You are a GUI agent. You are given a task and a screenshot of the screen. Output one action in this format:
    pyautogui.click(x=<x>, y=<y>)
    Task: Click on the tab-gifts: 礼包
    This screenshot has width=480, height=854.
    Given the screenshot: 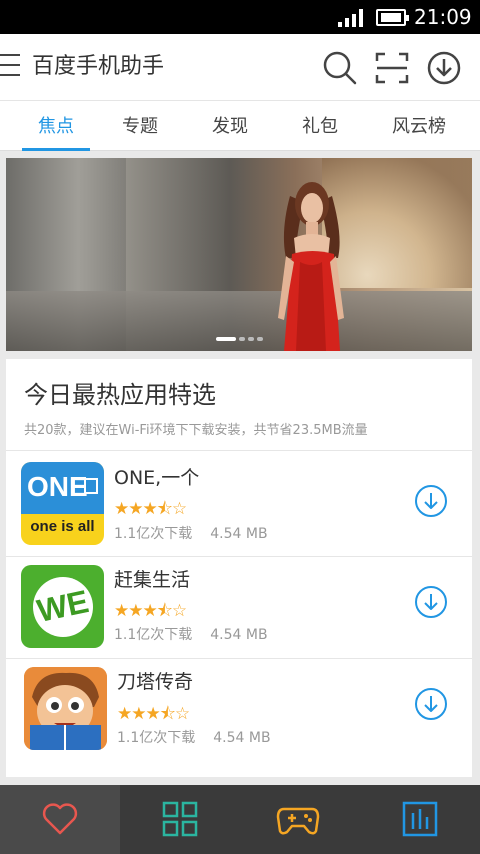 What is the action you would take?
    pyautogui.click(x=320, y=126)
    